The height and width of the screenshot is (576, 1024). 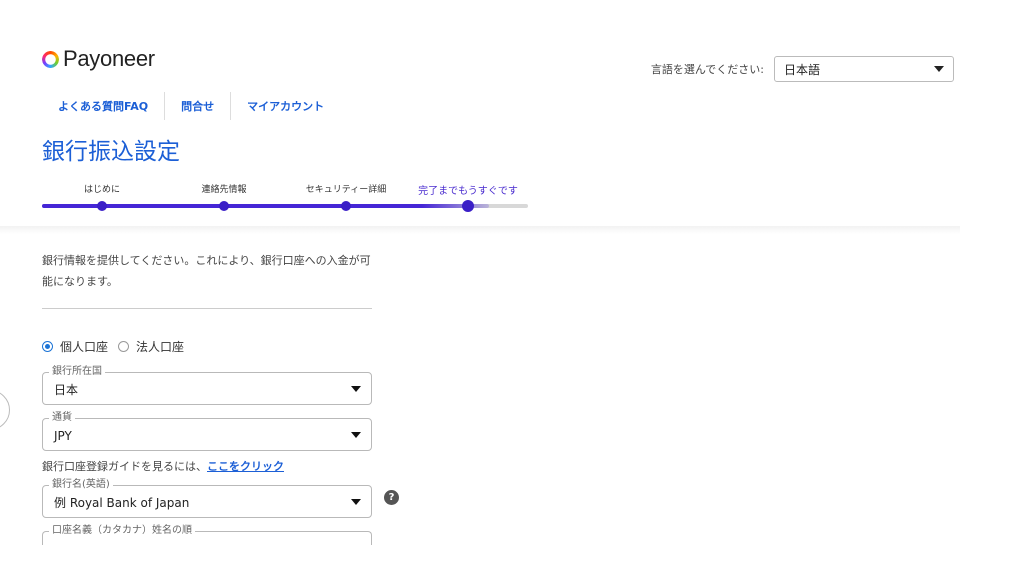 I want to click on nav-faq-link: よくある質問FAQ, so click(x=104, y=106).